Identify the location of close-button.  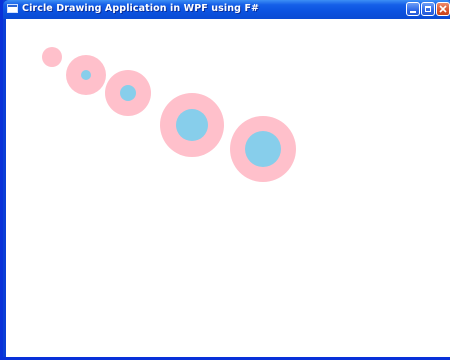
(443, 9).